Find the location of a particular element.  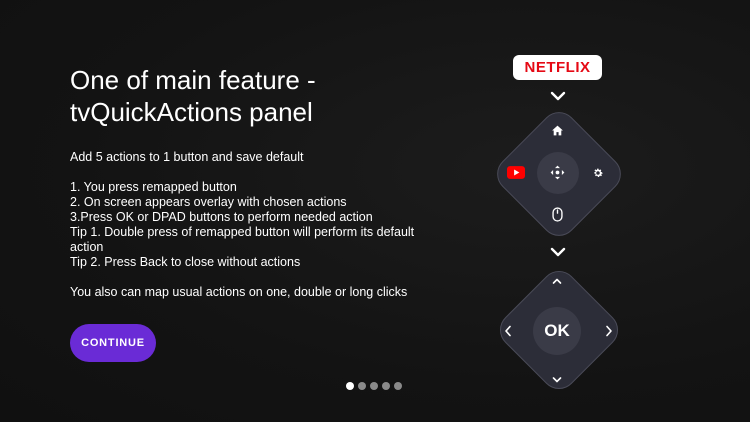

mouse-icon is located at coordinates (557, 214).